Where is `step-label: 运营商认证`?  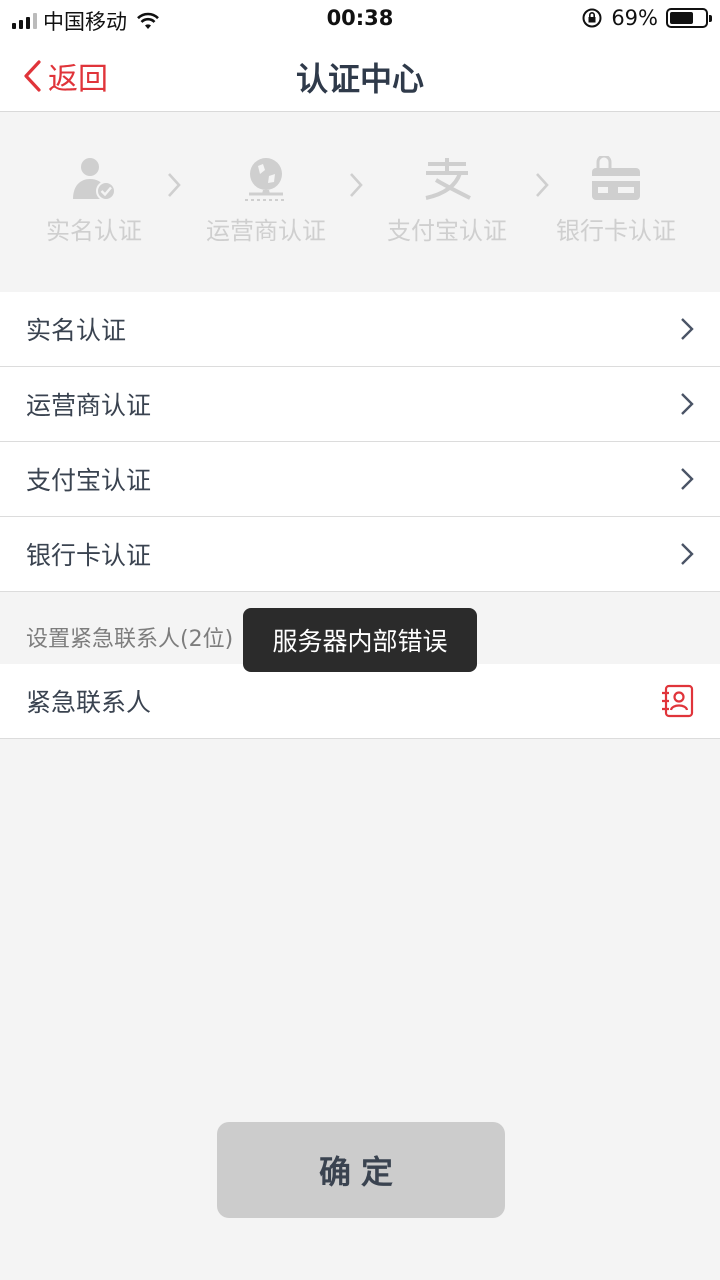 step-label: 运营商认证 is located at coordinates (266, 231).